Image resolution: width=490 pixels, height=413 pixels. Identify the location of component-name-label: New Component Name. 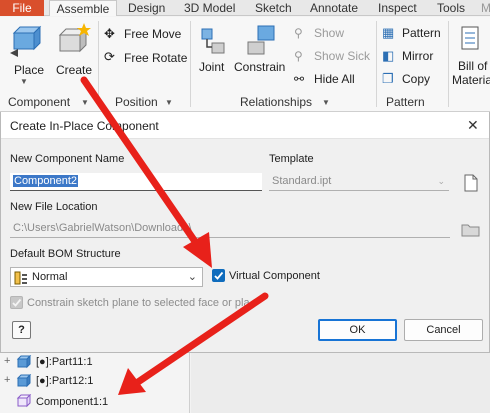
(67, 159).